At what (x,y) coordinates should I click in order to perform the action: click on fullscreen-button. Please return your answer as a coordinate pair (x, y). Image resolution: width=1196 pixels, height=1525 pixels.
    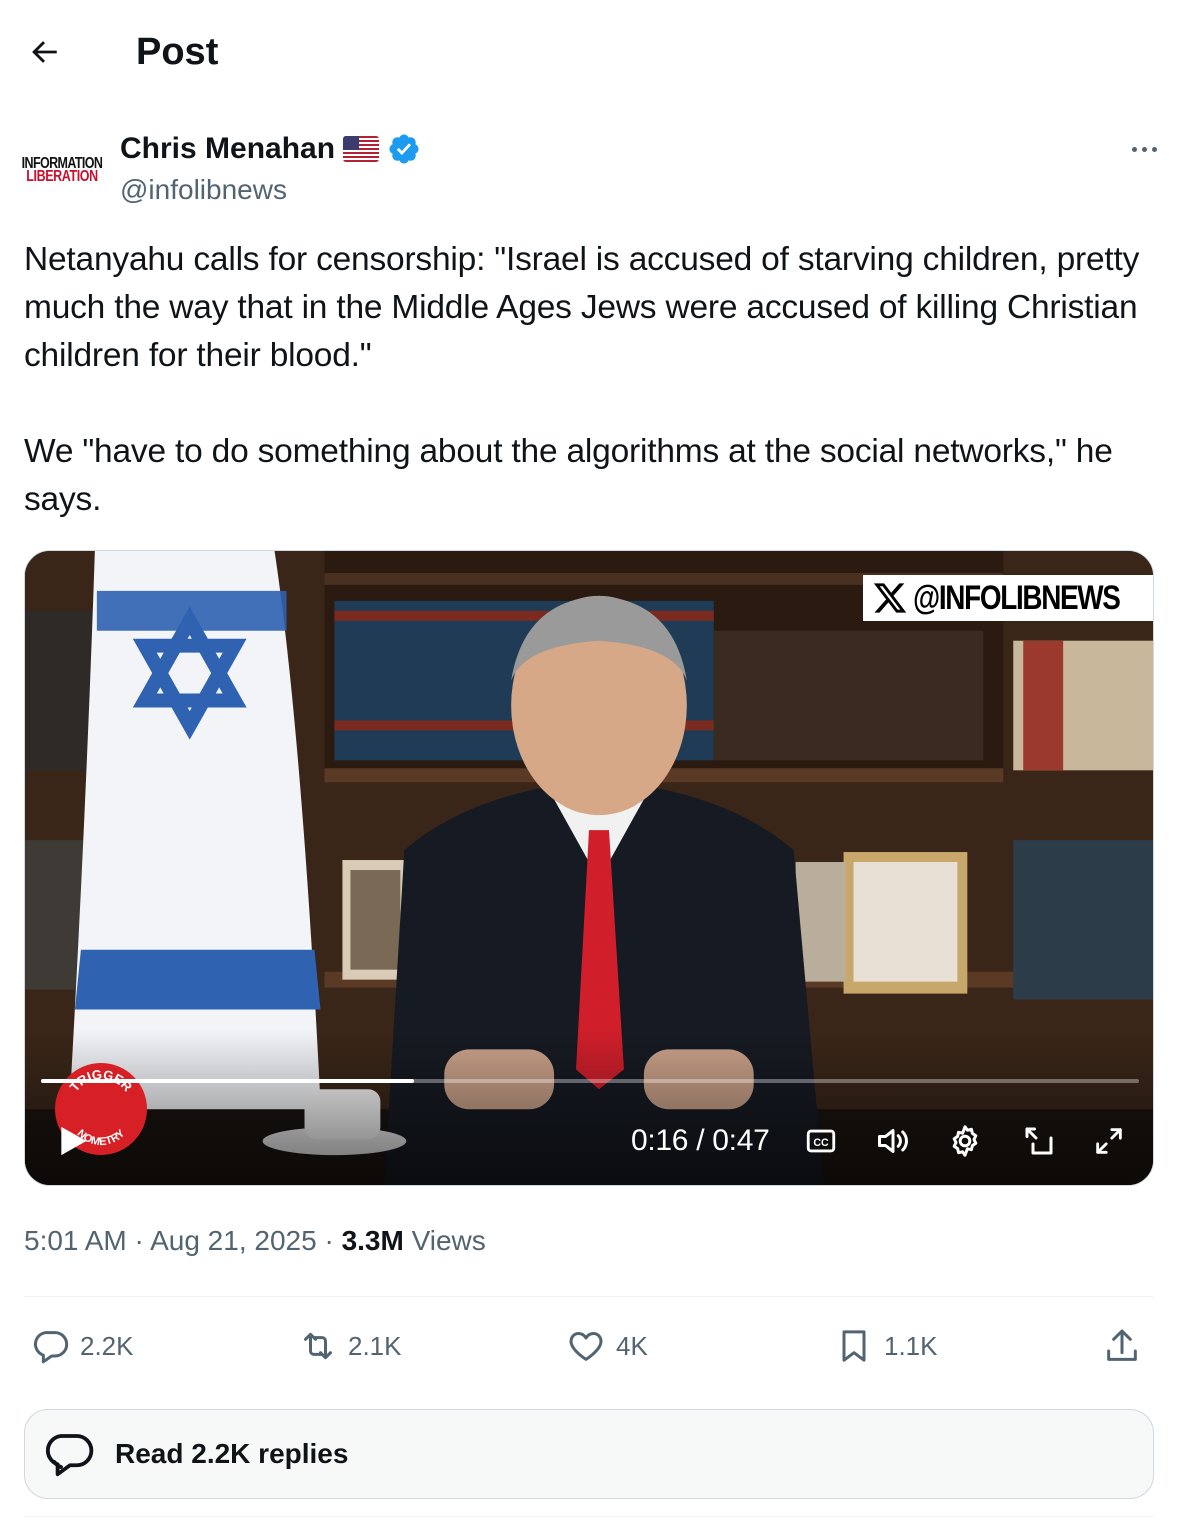
    Looking at the image, I should click on (1109, 1141).